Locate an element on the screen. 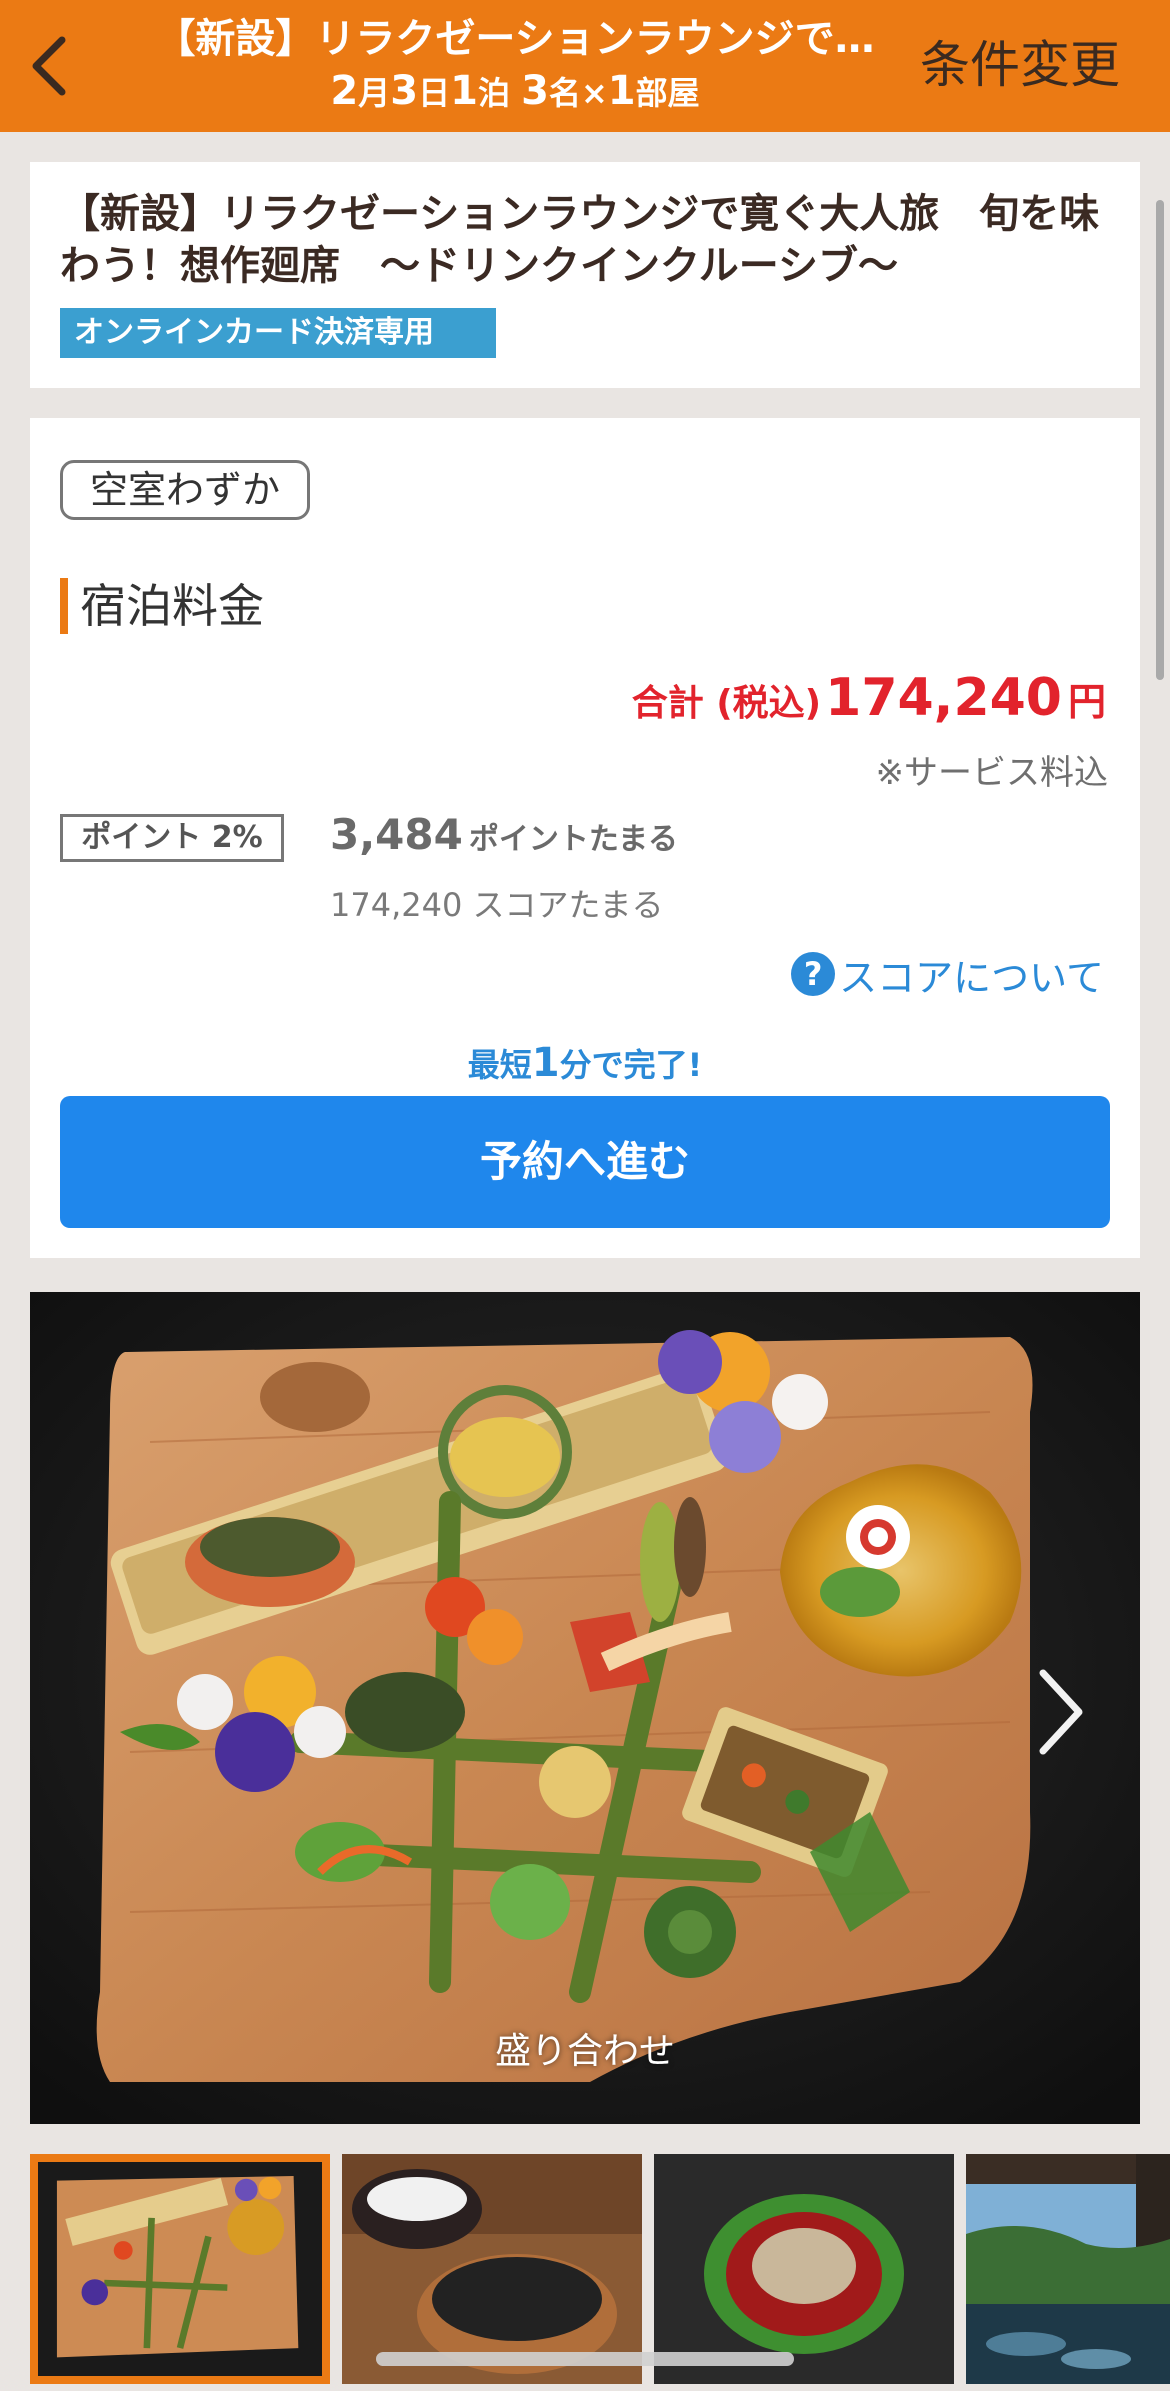 The image size is (1170, 2391). score-link-label: スコアについて is located at coordinates (971, 977).